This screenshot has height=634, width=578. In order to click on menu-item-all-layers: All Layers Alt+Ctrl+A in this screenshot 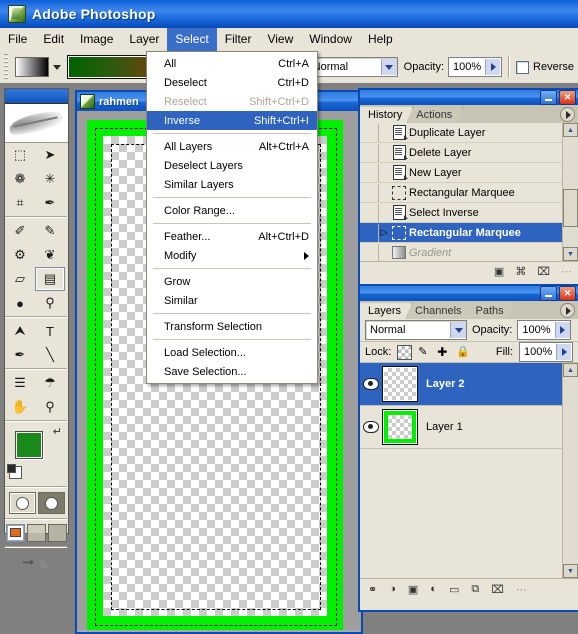, I will do `click(232, 146)`.